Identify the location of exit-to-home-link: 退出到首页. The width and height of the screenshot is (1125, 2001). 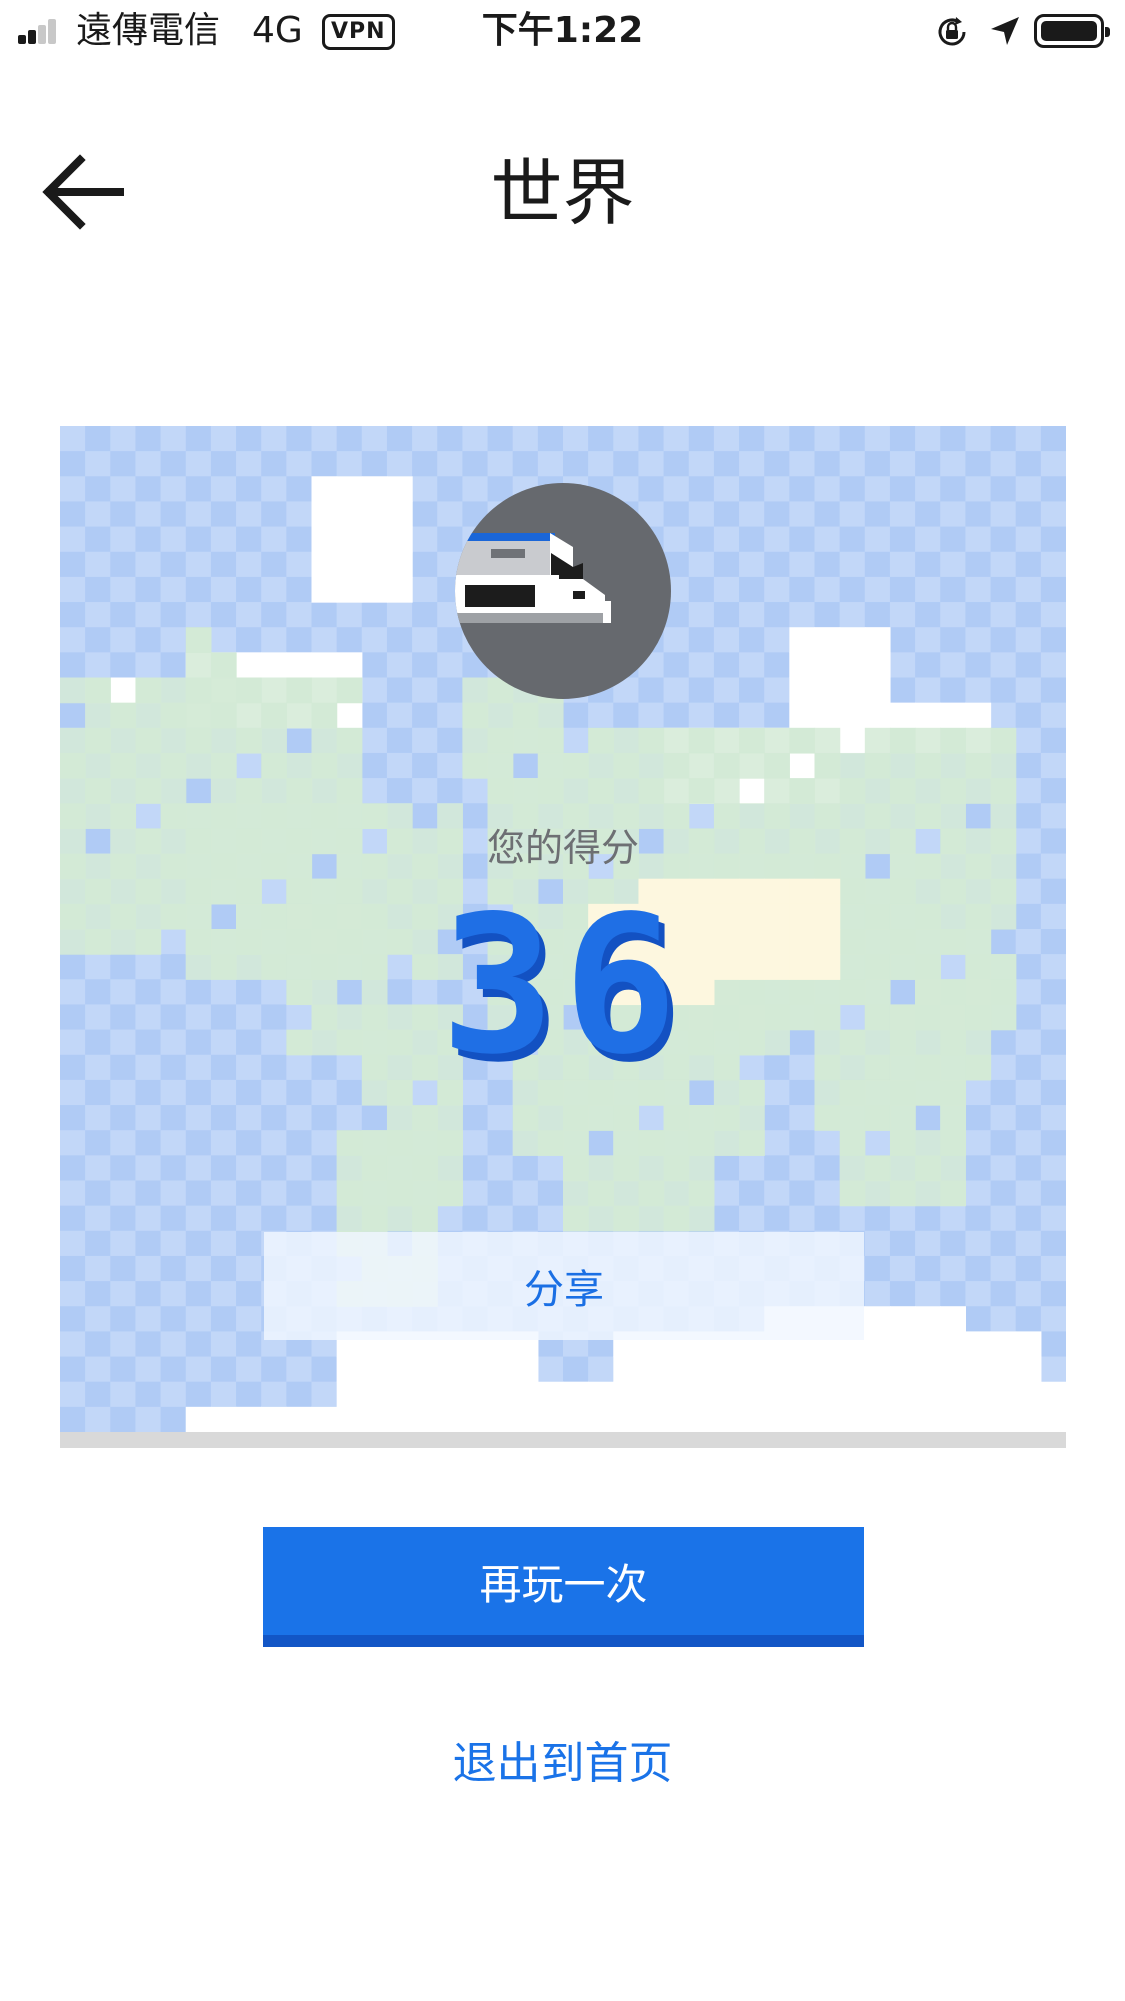
(562, 1764).